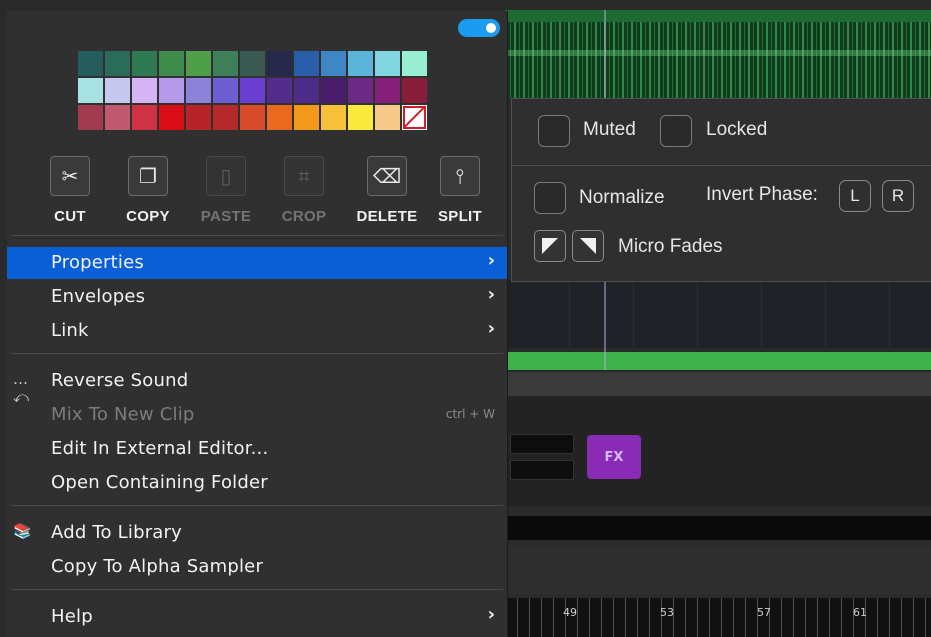 The image size is (931, 637). What do you see at coordinates (70, 330) in the screenshot?
I see `menu-item-label: Link` at bounding box center [70, 330].